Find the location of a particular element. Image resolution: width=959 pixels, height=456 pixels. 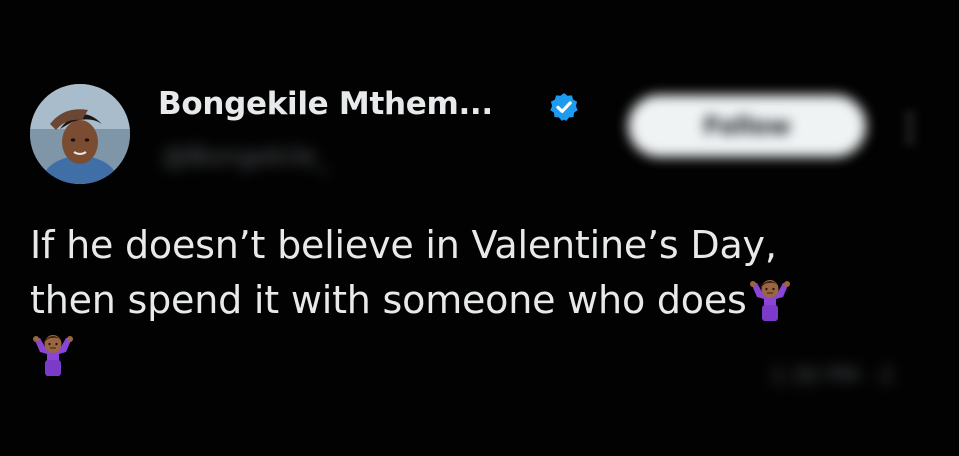

tweet-timestamp: 1:30 PM · 2 is located at coordinates (855, 379).